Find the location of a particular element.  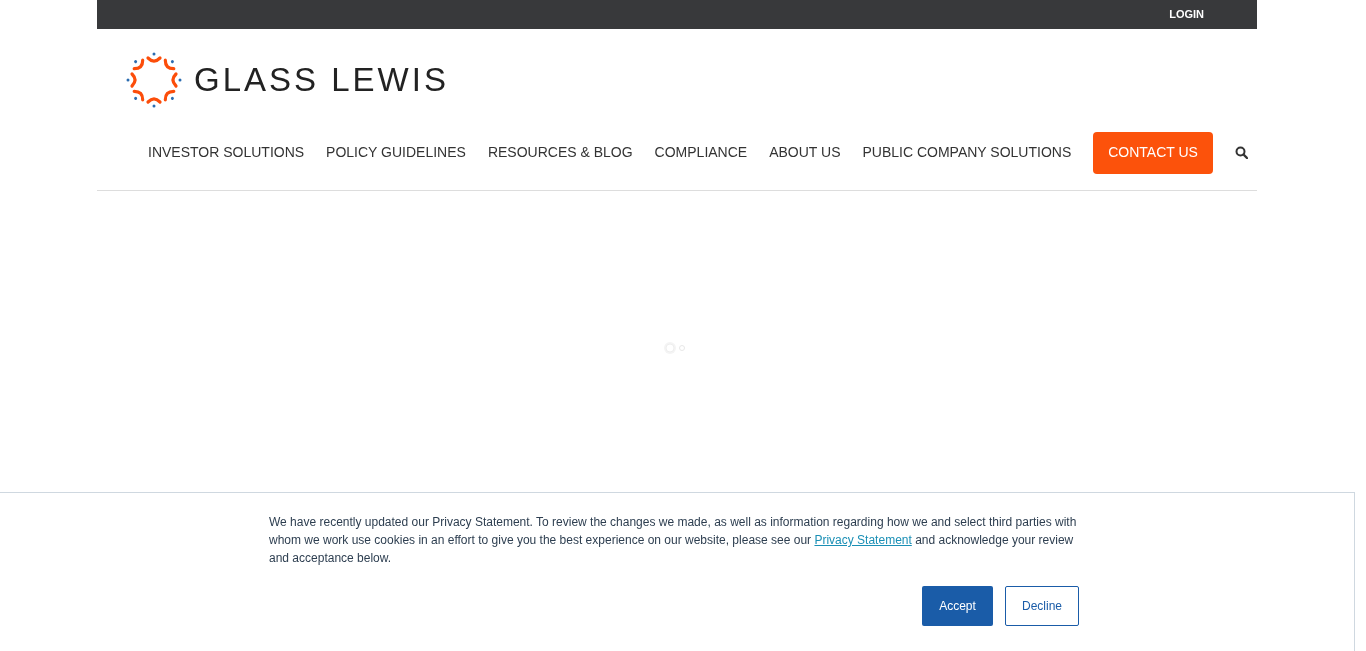

cookie-notice-text: We have recently updated our Privacy Statement. To review the changes we made, as well as information regarding how we and select third parties with whom we work use cookies in an effort to give you the best experience on our website, please see our Privacy Statement and acknowledge your review and acceptance below. is located at coordinates (673, 540).